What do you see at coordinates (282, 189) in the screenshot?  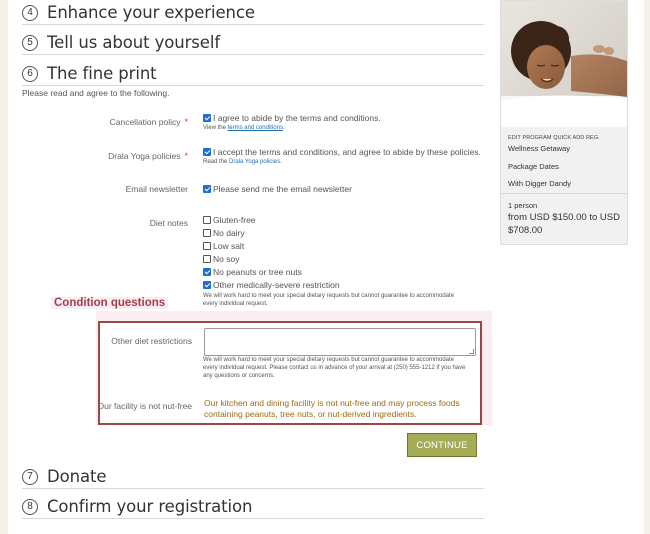 I see `email-newsletter-option-label: Please send me the email newsletter` at bounding box center [282, 189].